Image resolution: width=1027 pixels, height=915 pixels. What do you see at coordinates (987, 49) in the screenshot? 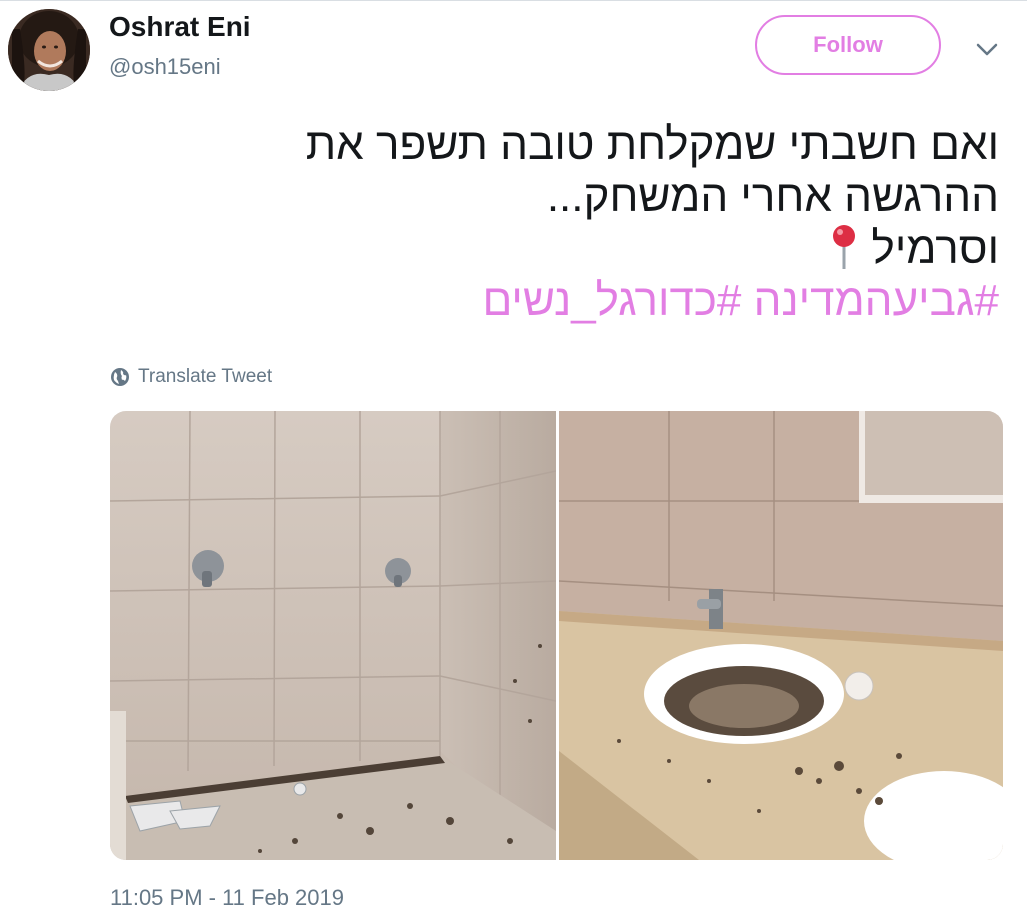
I see `chevron-down-icon` at bounding box center [987, 49].